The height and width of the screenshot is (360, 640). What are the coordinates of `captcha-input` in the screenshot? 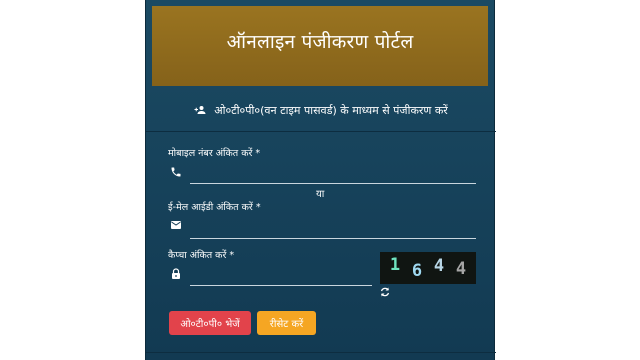 It's located at (280, 275).